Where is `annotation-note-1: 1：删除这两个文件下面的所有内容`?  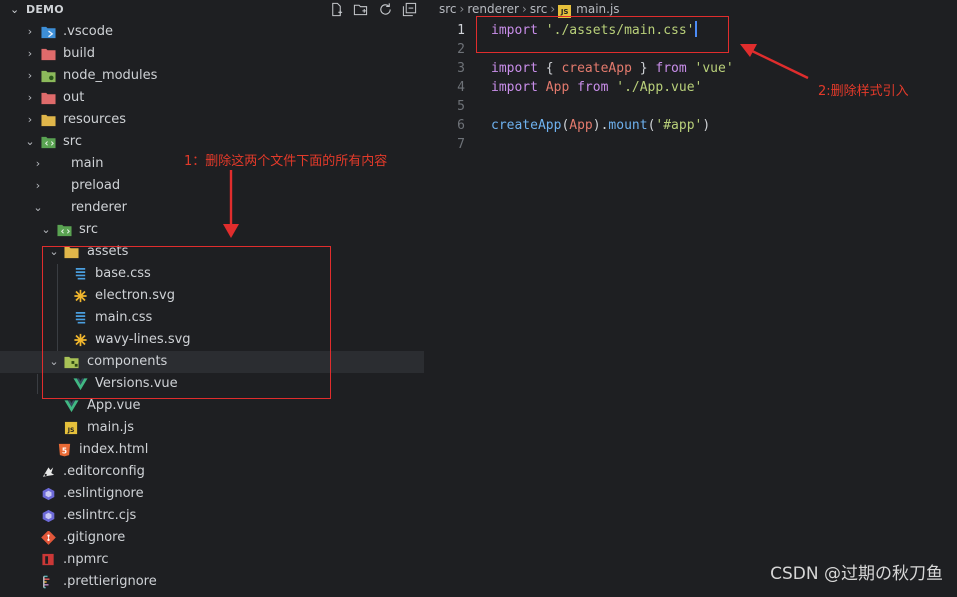
annotation-note-1: 1：删除这两个文件下面的所有内容 is located at coordinates (286, 161).